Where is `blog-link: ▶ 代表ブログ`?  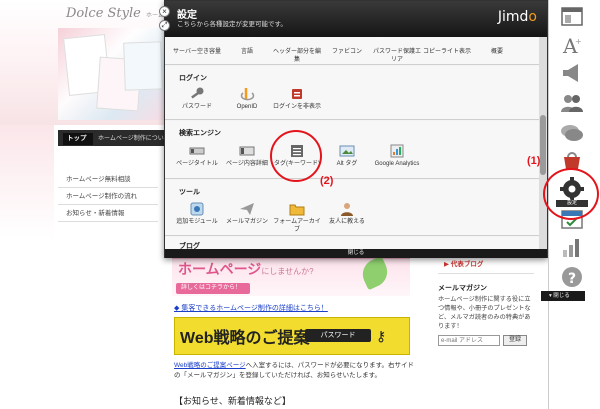 blog-link: ▶ 代表ブログ is located at coordinates (486, 266).